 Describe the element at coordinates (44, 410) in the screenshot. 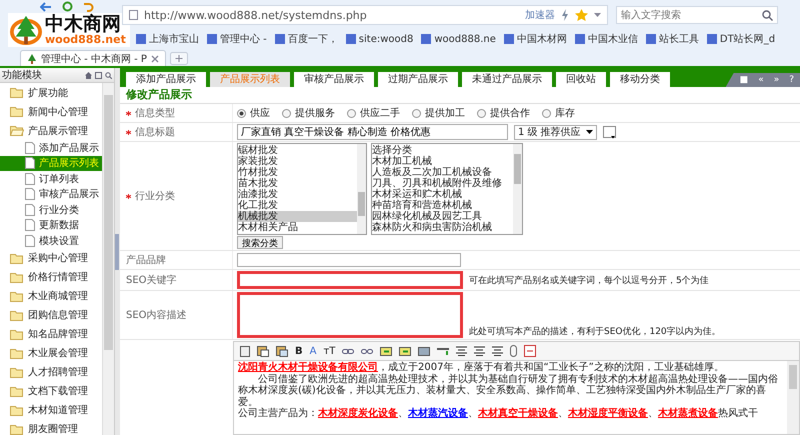

I see `sidebar-item: 木材知道管理` at that location.